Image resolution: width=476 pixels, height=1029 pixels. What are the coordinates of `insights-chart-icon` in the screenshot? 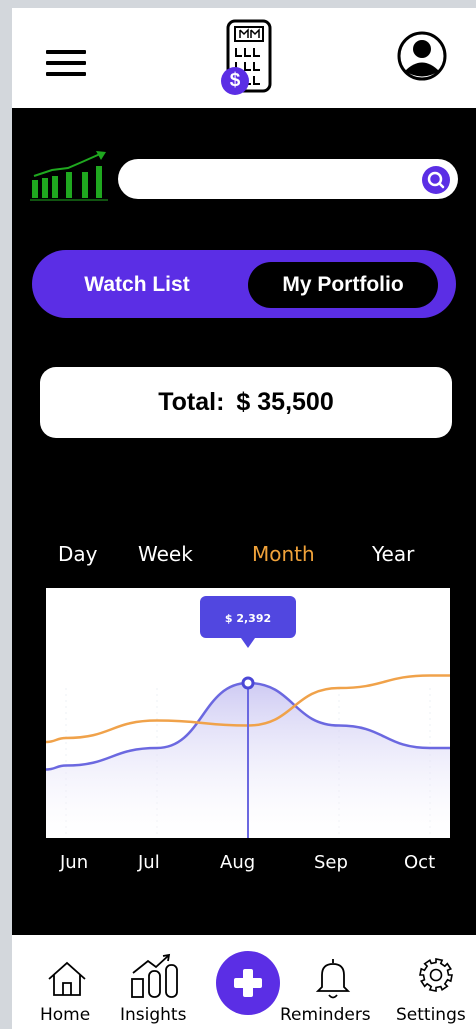 It's located at (154, 975).